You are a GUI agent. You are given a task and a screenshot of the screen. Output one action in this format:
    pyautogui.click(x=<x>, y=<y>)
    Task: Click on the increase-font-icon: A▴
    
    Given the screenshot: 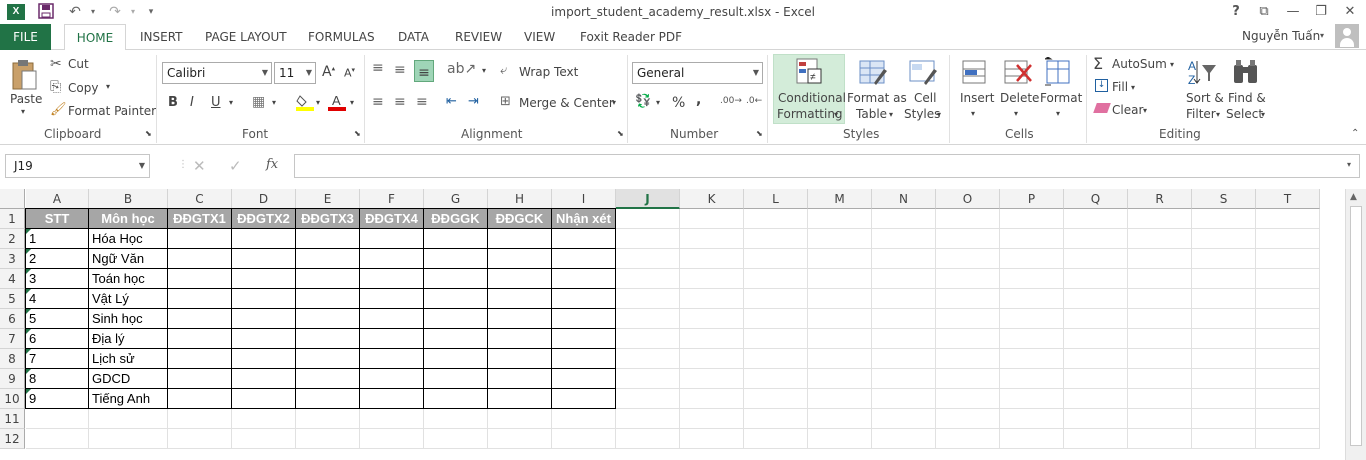 What is the action you would take?
    pyautogui.click(x=328, y=72)
    